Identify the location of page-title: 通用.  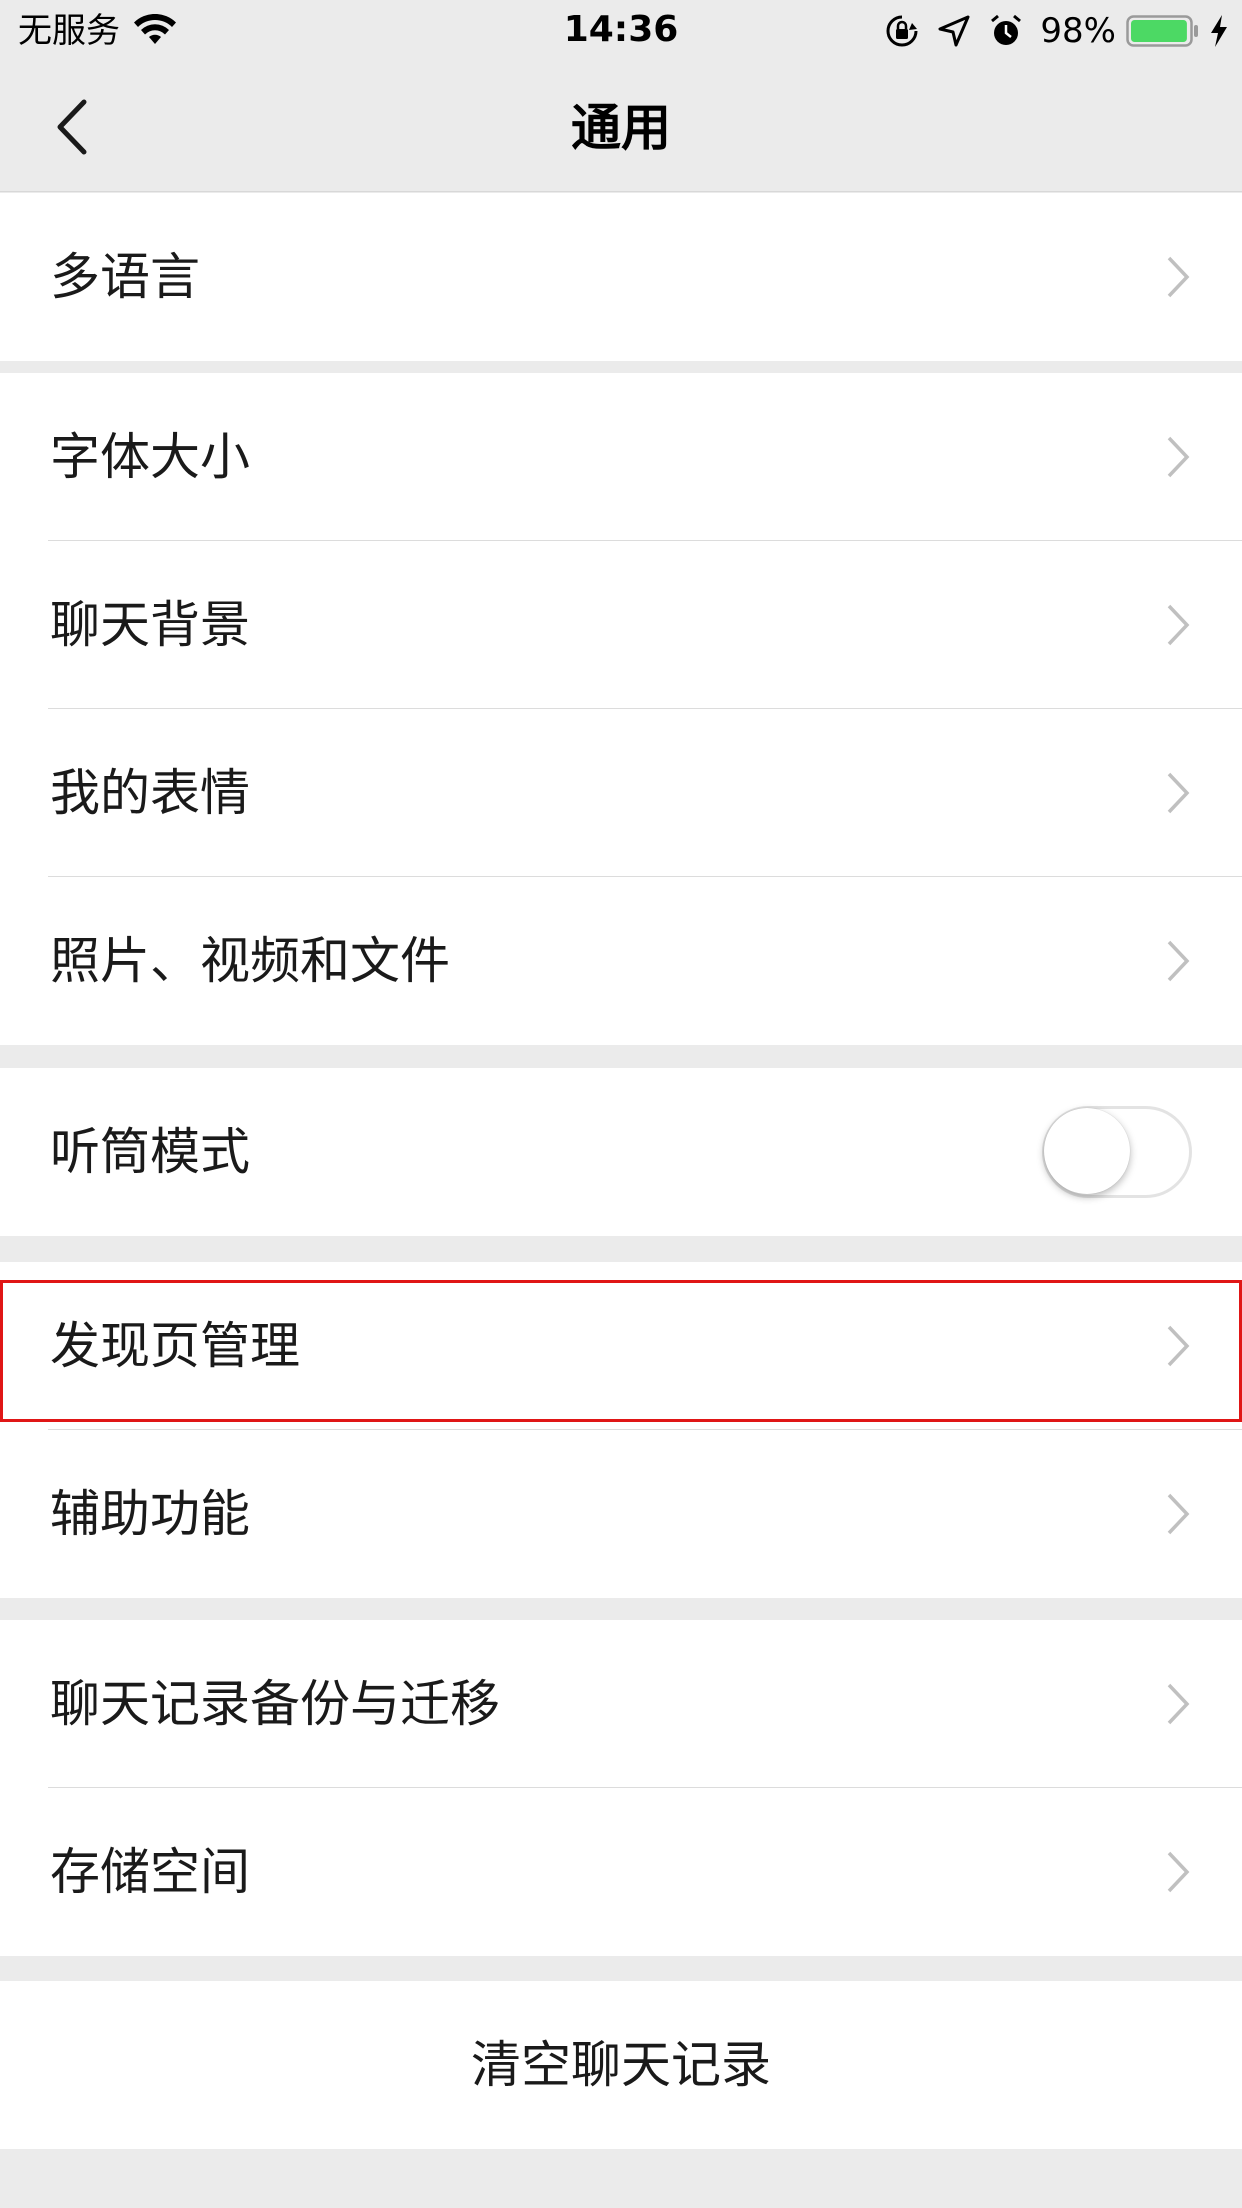
(621, 128).